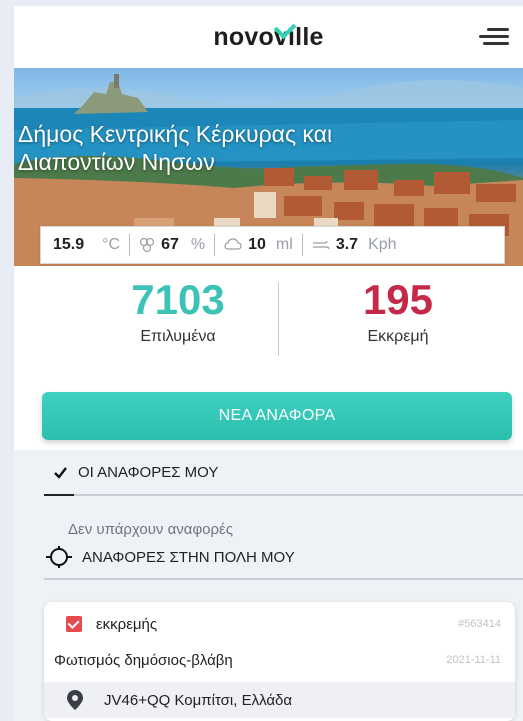 This screenshot has width=523, height=721. I want to click on novoville-logo: novo ville, so click(268, 34).